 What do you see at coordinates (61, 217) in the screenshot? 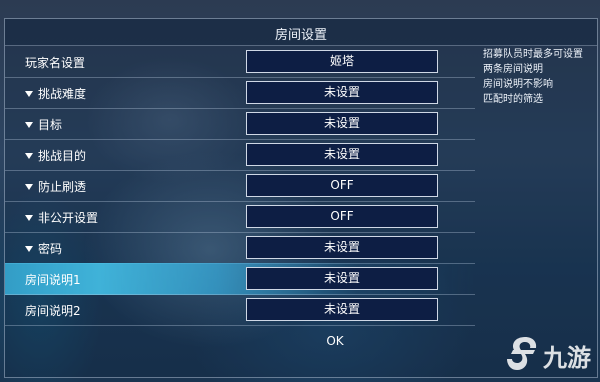
I see `row-label: 非公开设置` at bounding box center [61, 217].